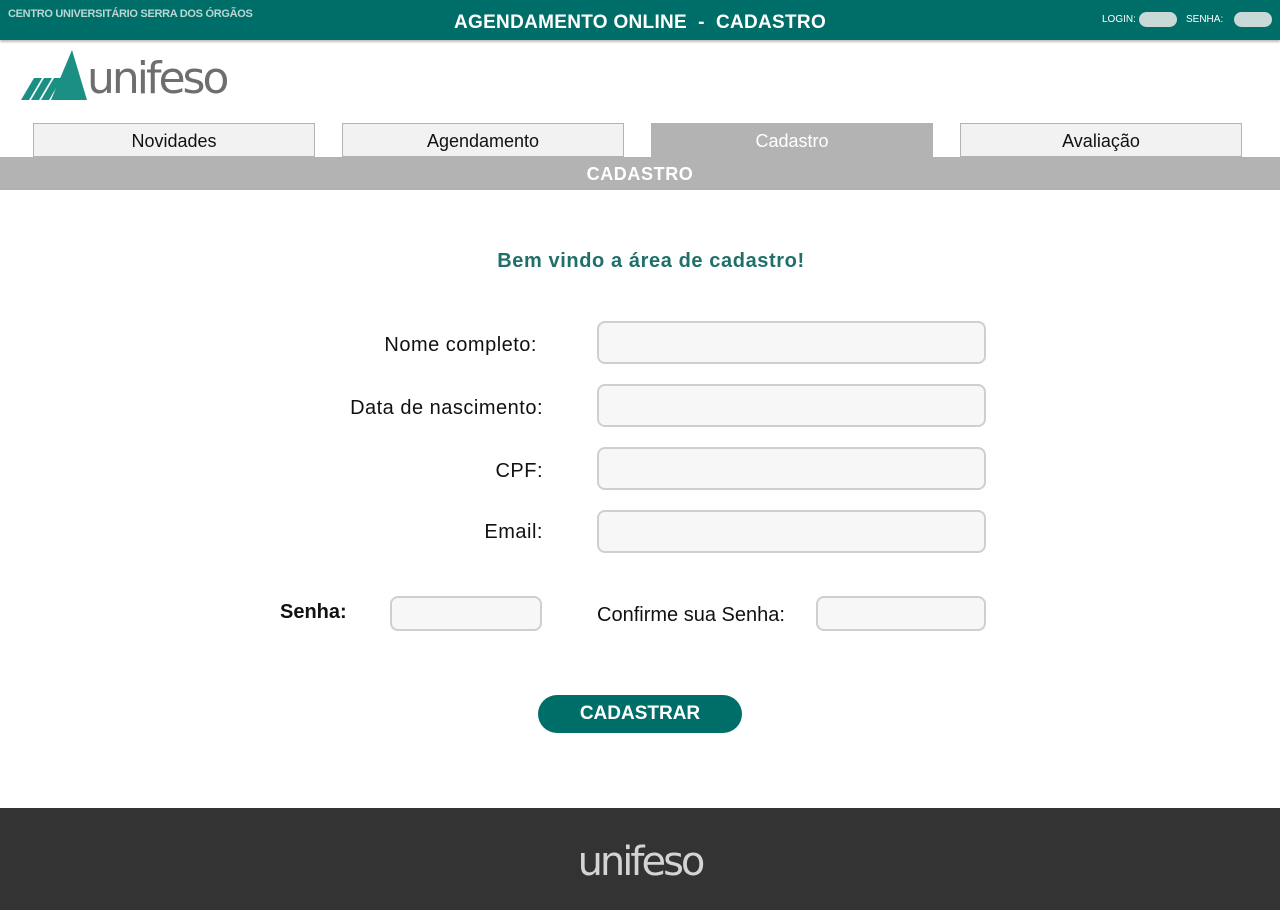  I want to click on header-password-input, so click(1253, 19).